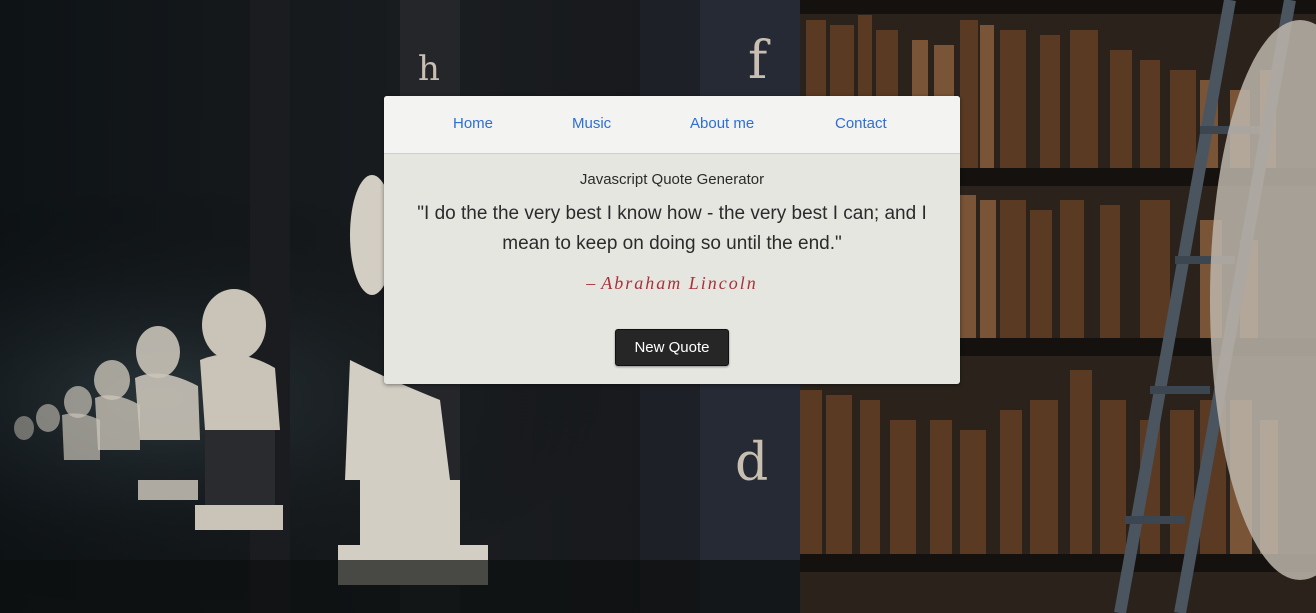 This screenshot has height=613, width=1316. Describe the element at coordinates (591, 123) in the screenshot. I see `nav-link-music: Music` at that location.